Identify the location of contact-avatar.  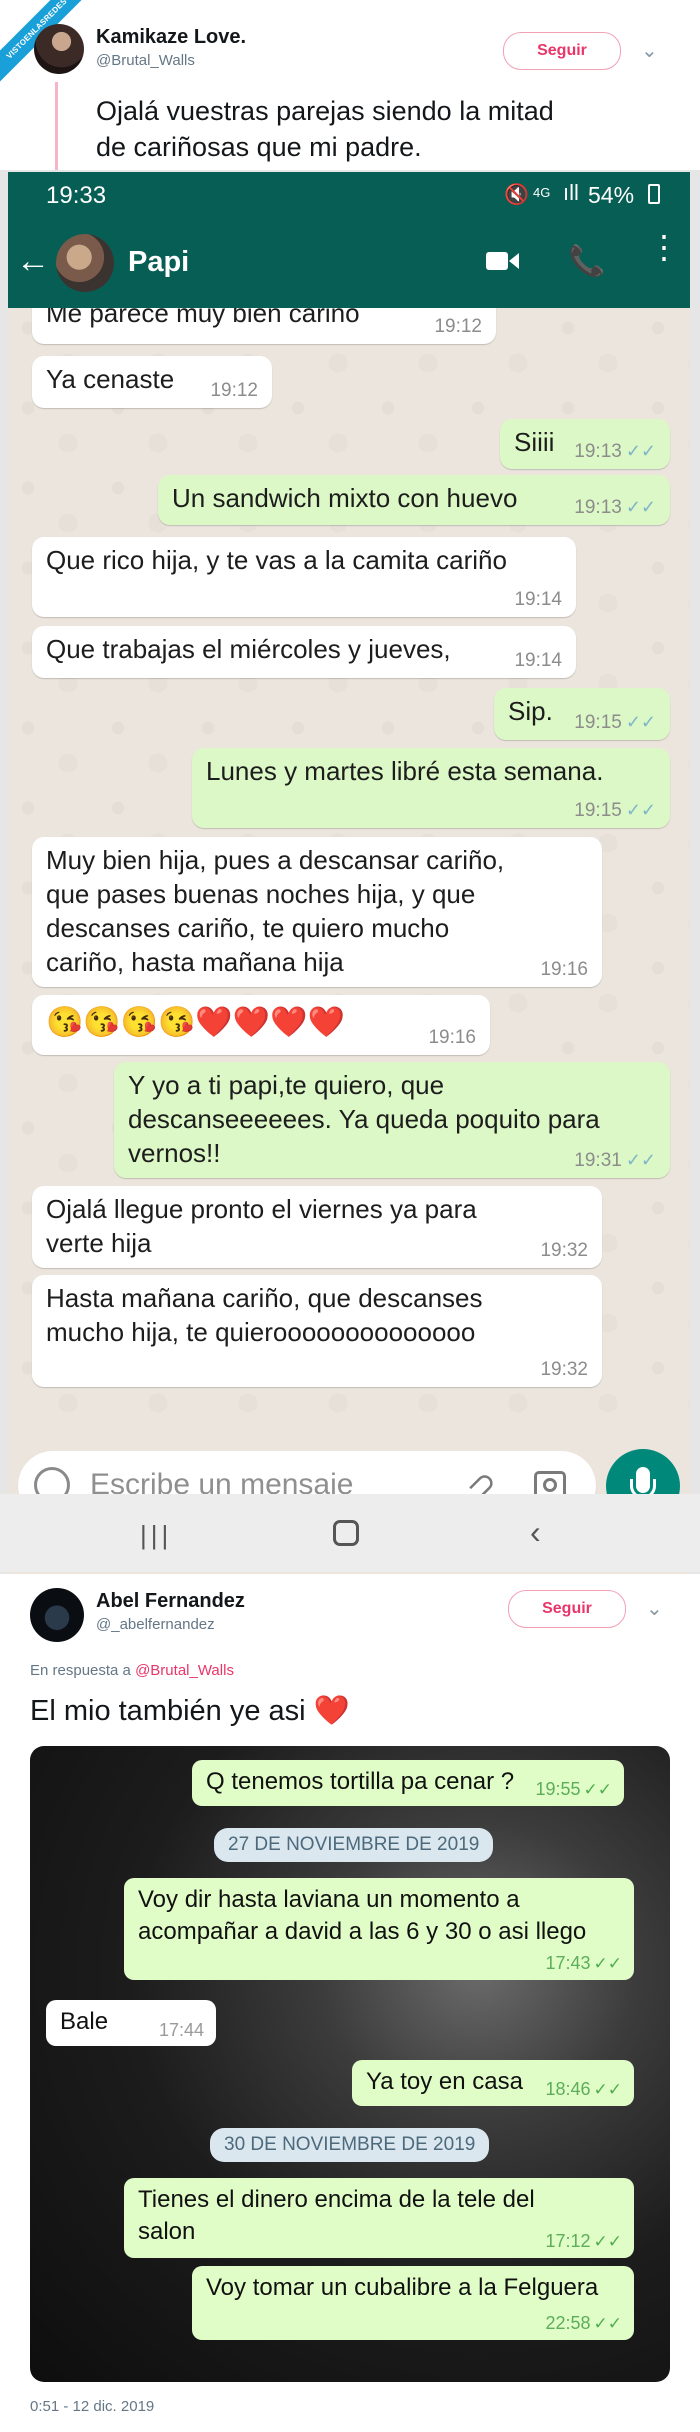
(85, 263).